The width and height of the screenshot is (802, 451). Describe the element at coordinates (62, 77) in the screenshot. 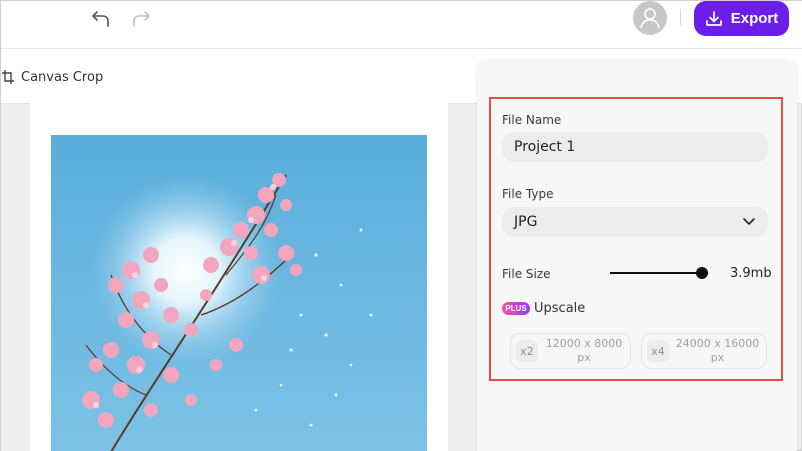

I see `canvas-crop-label: Canvas Crop` at that location.